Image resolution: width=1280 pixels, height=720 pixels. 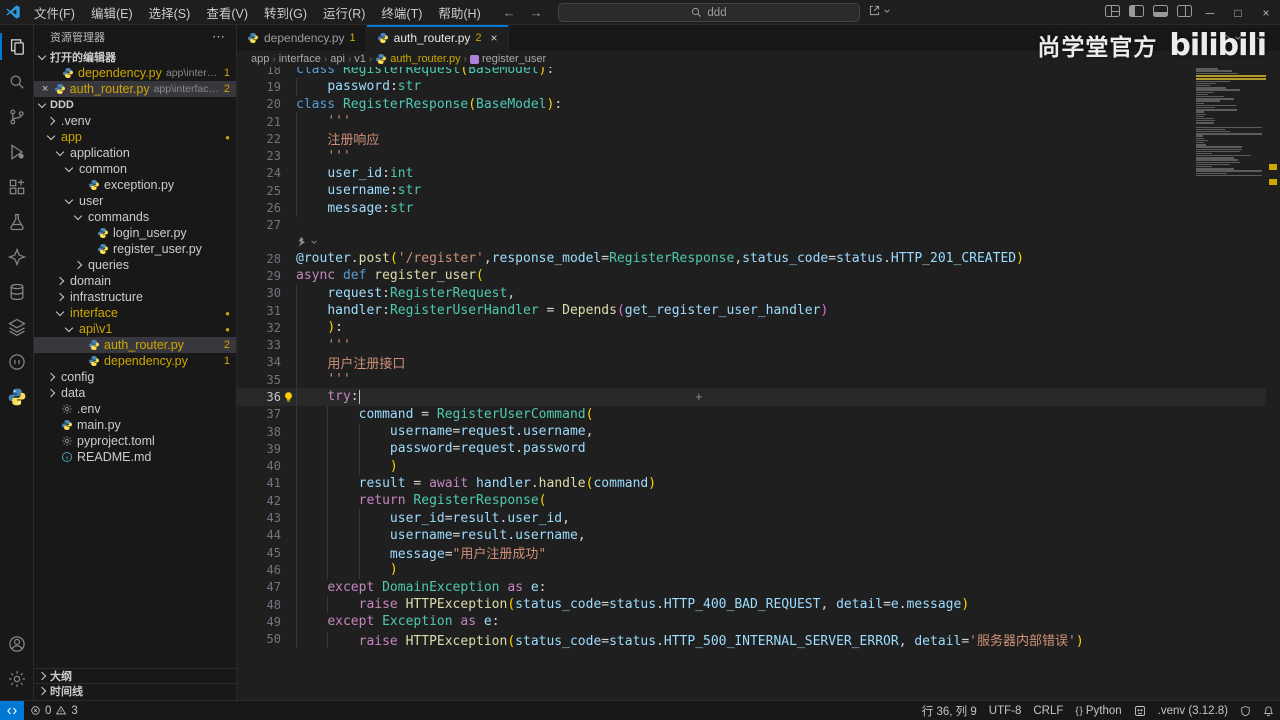 I want to click on tab-dependency.py: dependency.py 1, so click(x=302, y=38).